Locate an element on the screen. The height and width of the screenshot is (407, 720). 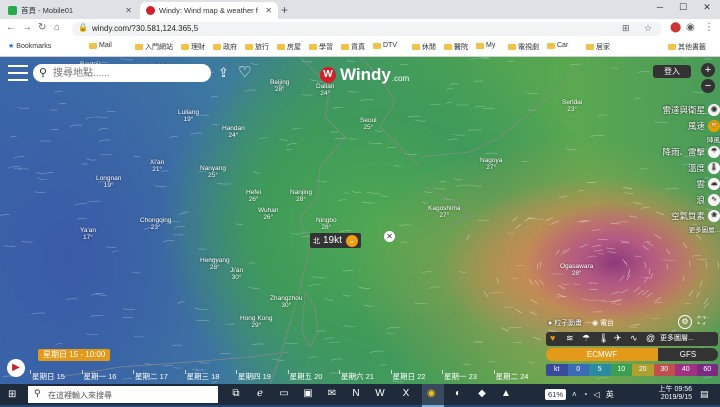
city-label: Hong Kong29° is located at coordinates (256, 322).